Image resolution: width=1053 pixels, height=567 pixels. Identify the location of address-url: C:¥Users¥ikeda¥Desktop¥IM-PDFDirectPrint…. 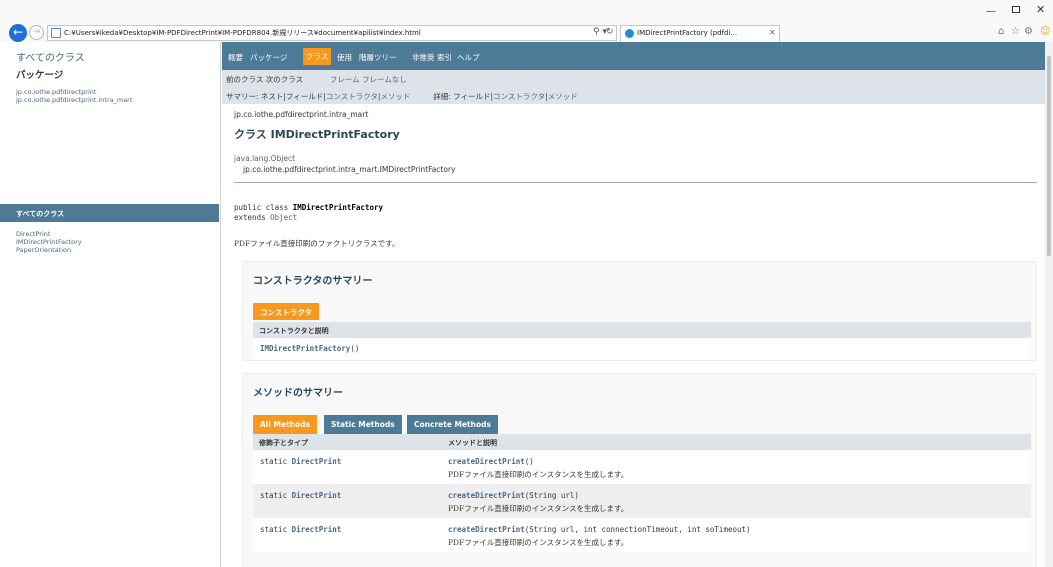
(242, 33).